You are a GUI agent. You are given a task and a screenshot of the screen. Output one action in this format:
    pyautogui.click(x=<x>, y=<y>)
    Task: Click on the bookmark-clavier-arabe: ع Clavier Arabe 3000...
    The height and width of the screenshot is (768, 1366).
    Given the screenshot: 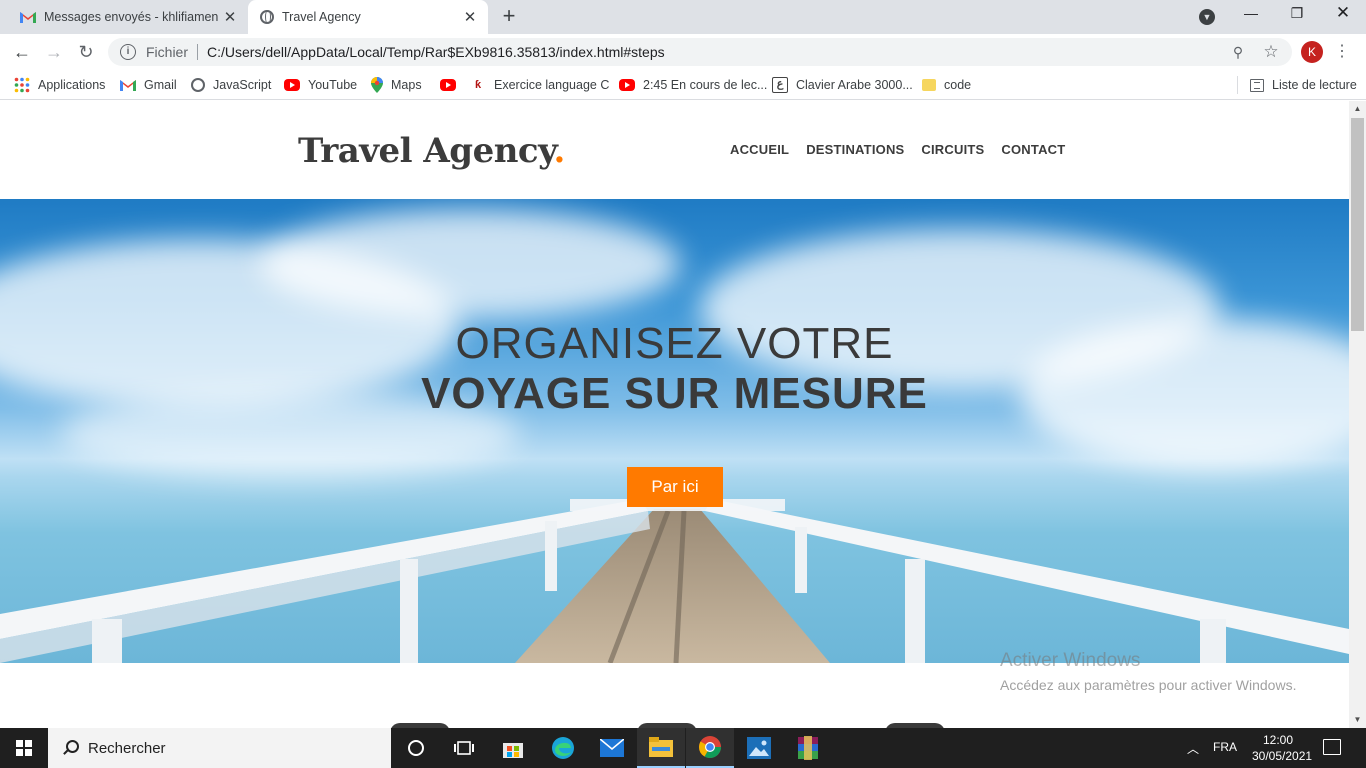 What is the action you would take?
    pyautogui.click(x=842, y=85)
    